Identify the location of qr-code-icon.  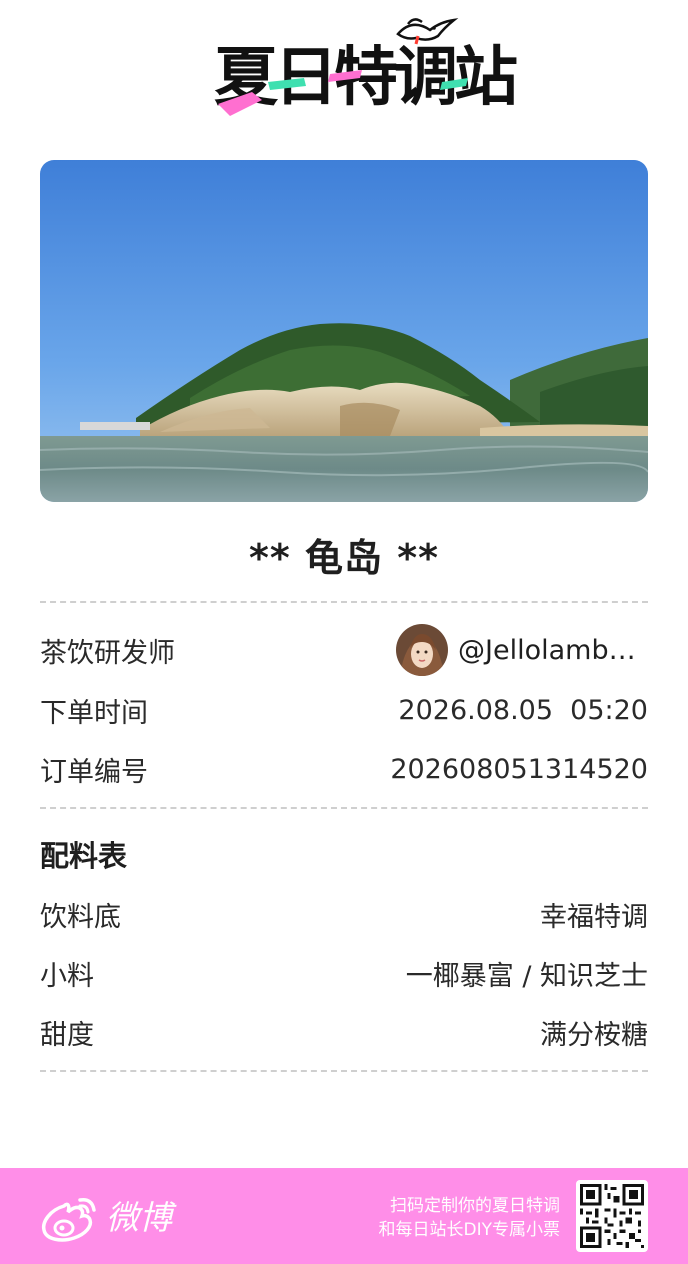
(612, 1216).